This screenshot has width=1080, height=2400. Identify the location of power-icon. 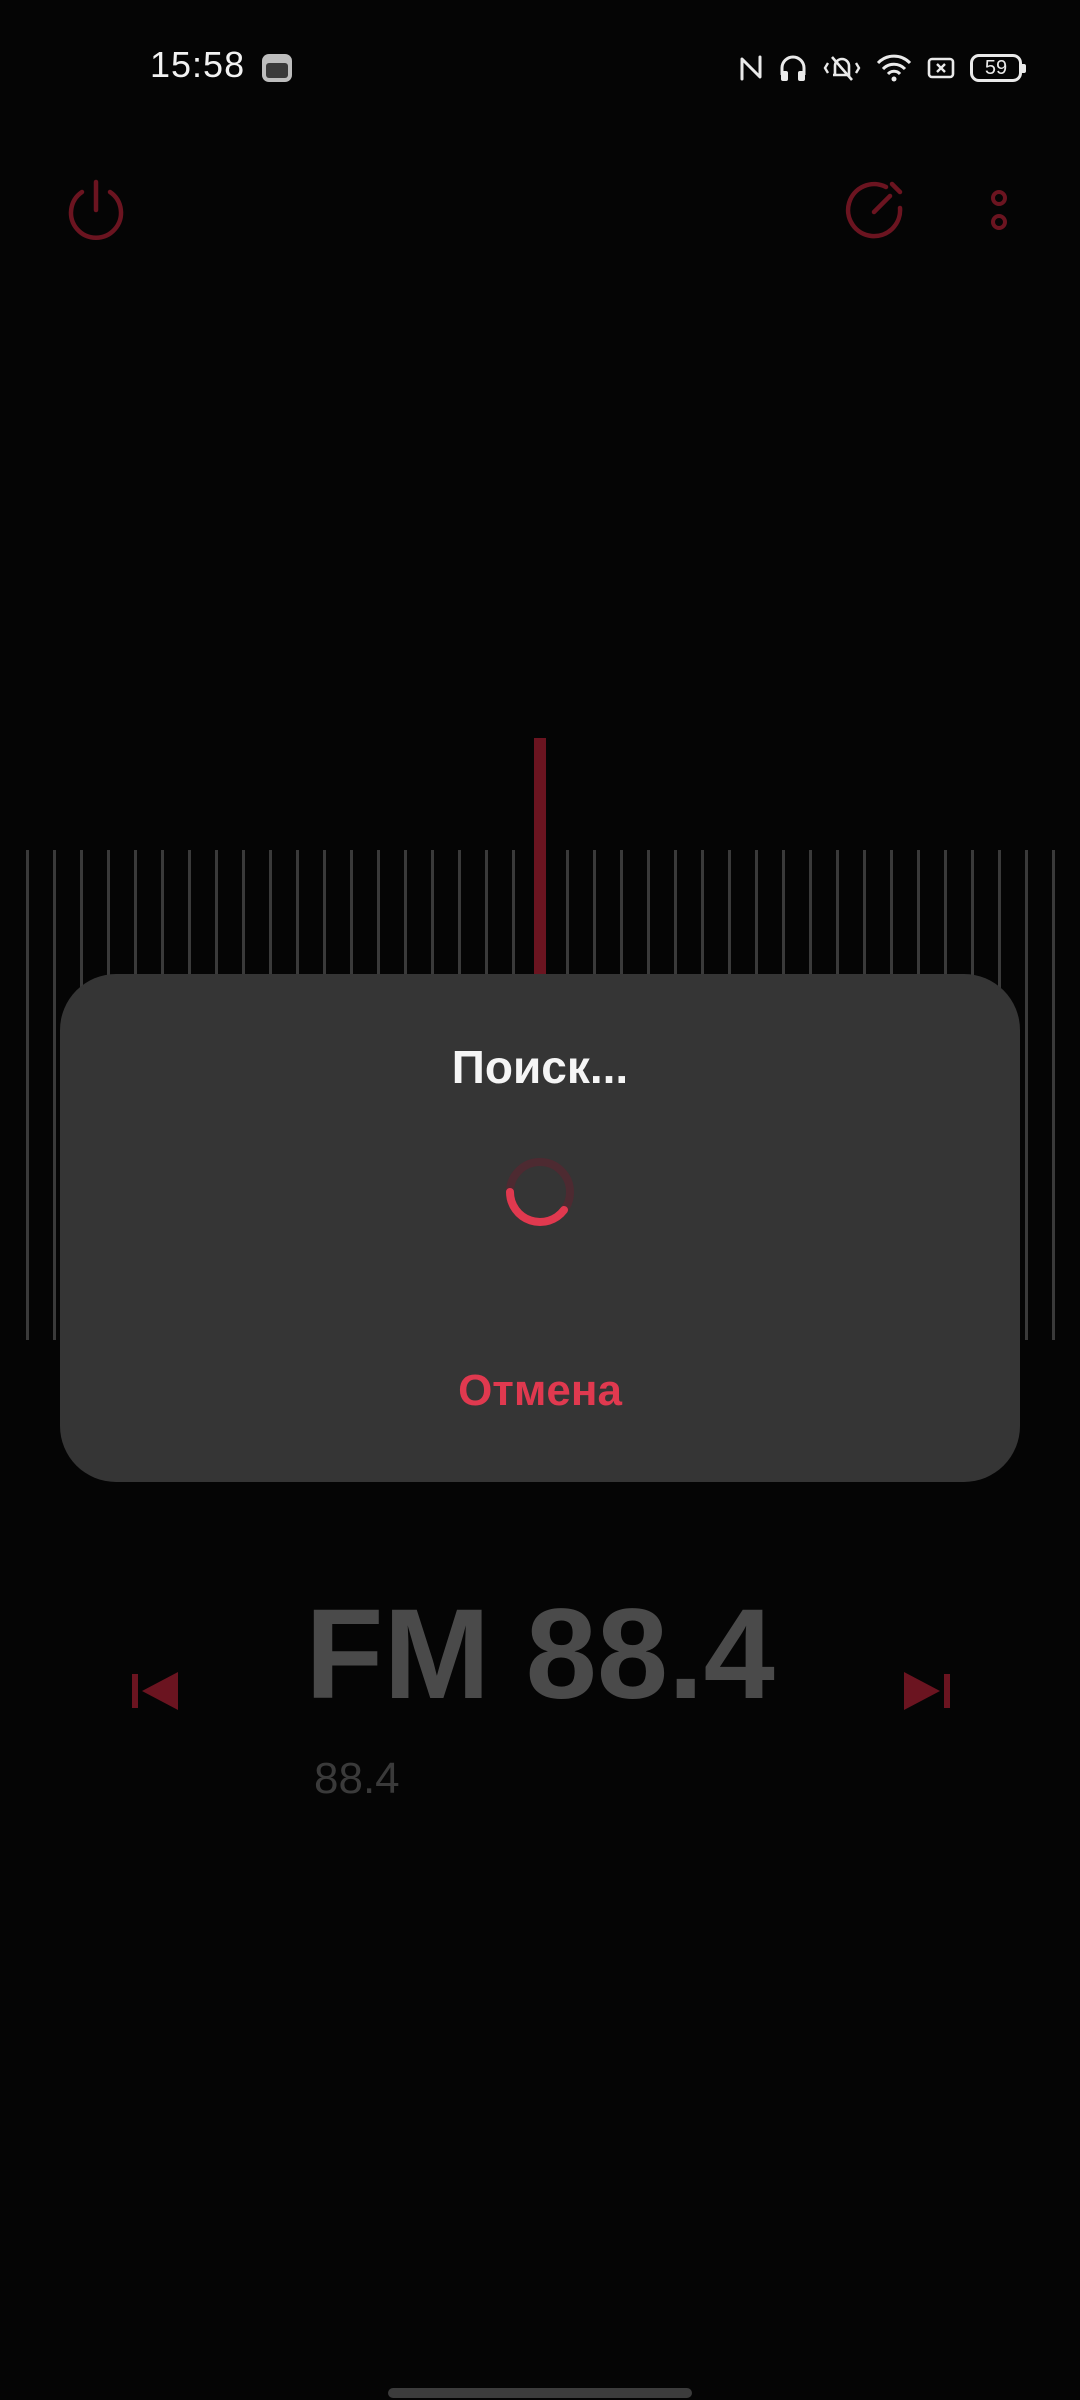
(96, 209).